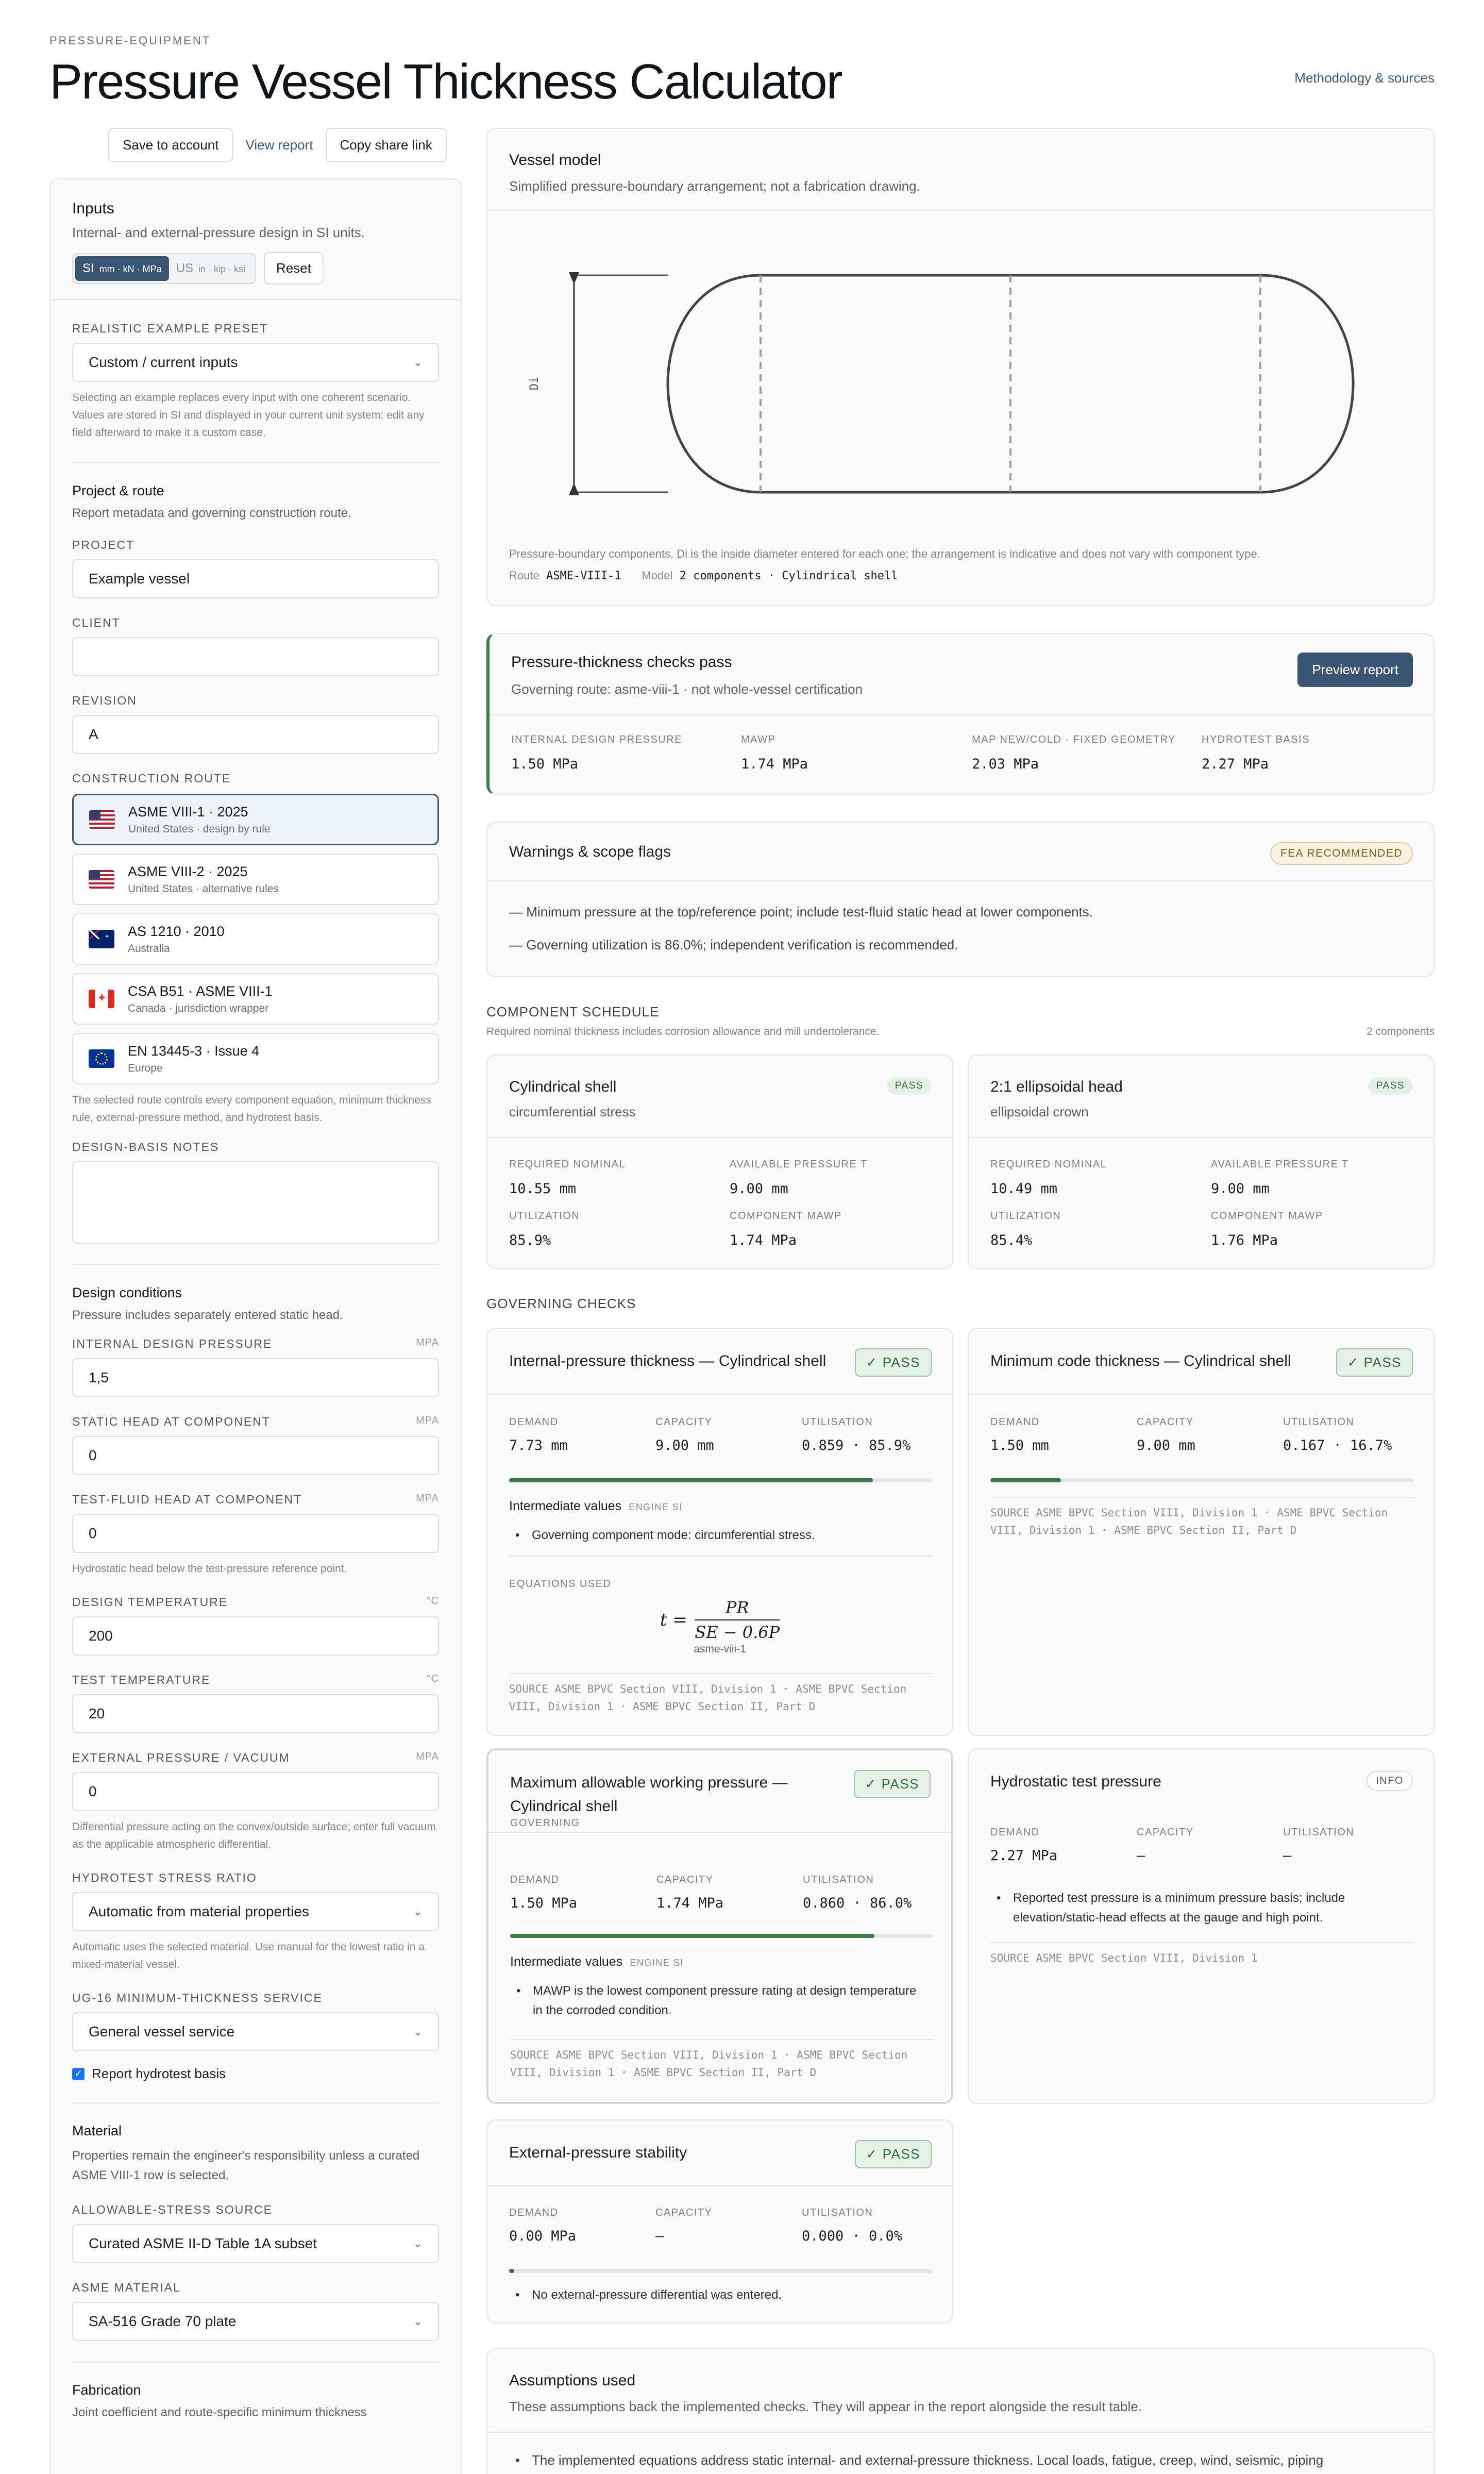  I want to click on unit-si-option: SI mm · kN · MPa, so click(122, 268).